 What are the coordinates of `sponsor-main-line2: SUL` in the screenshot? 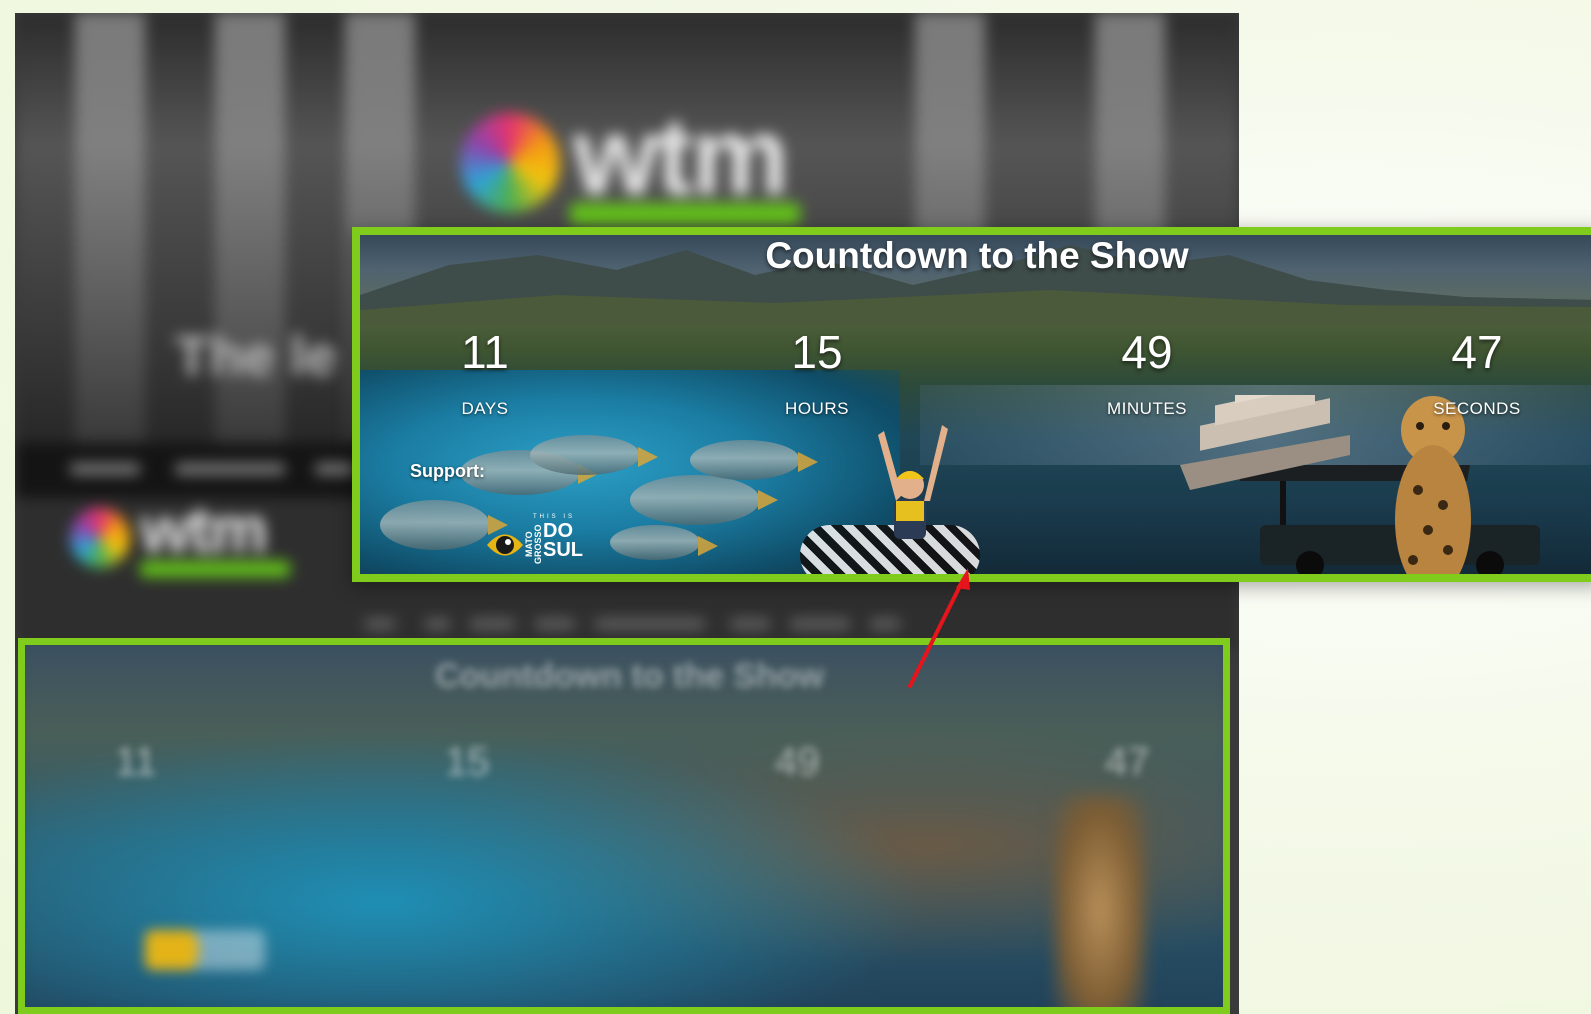 It's located at (563, 550).